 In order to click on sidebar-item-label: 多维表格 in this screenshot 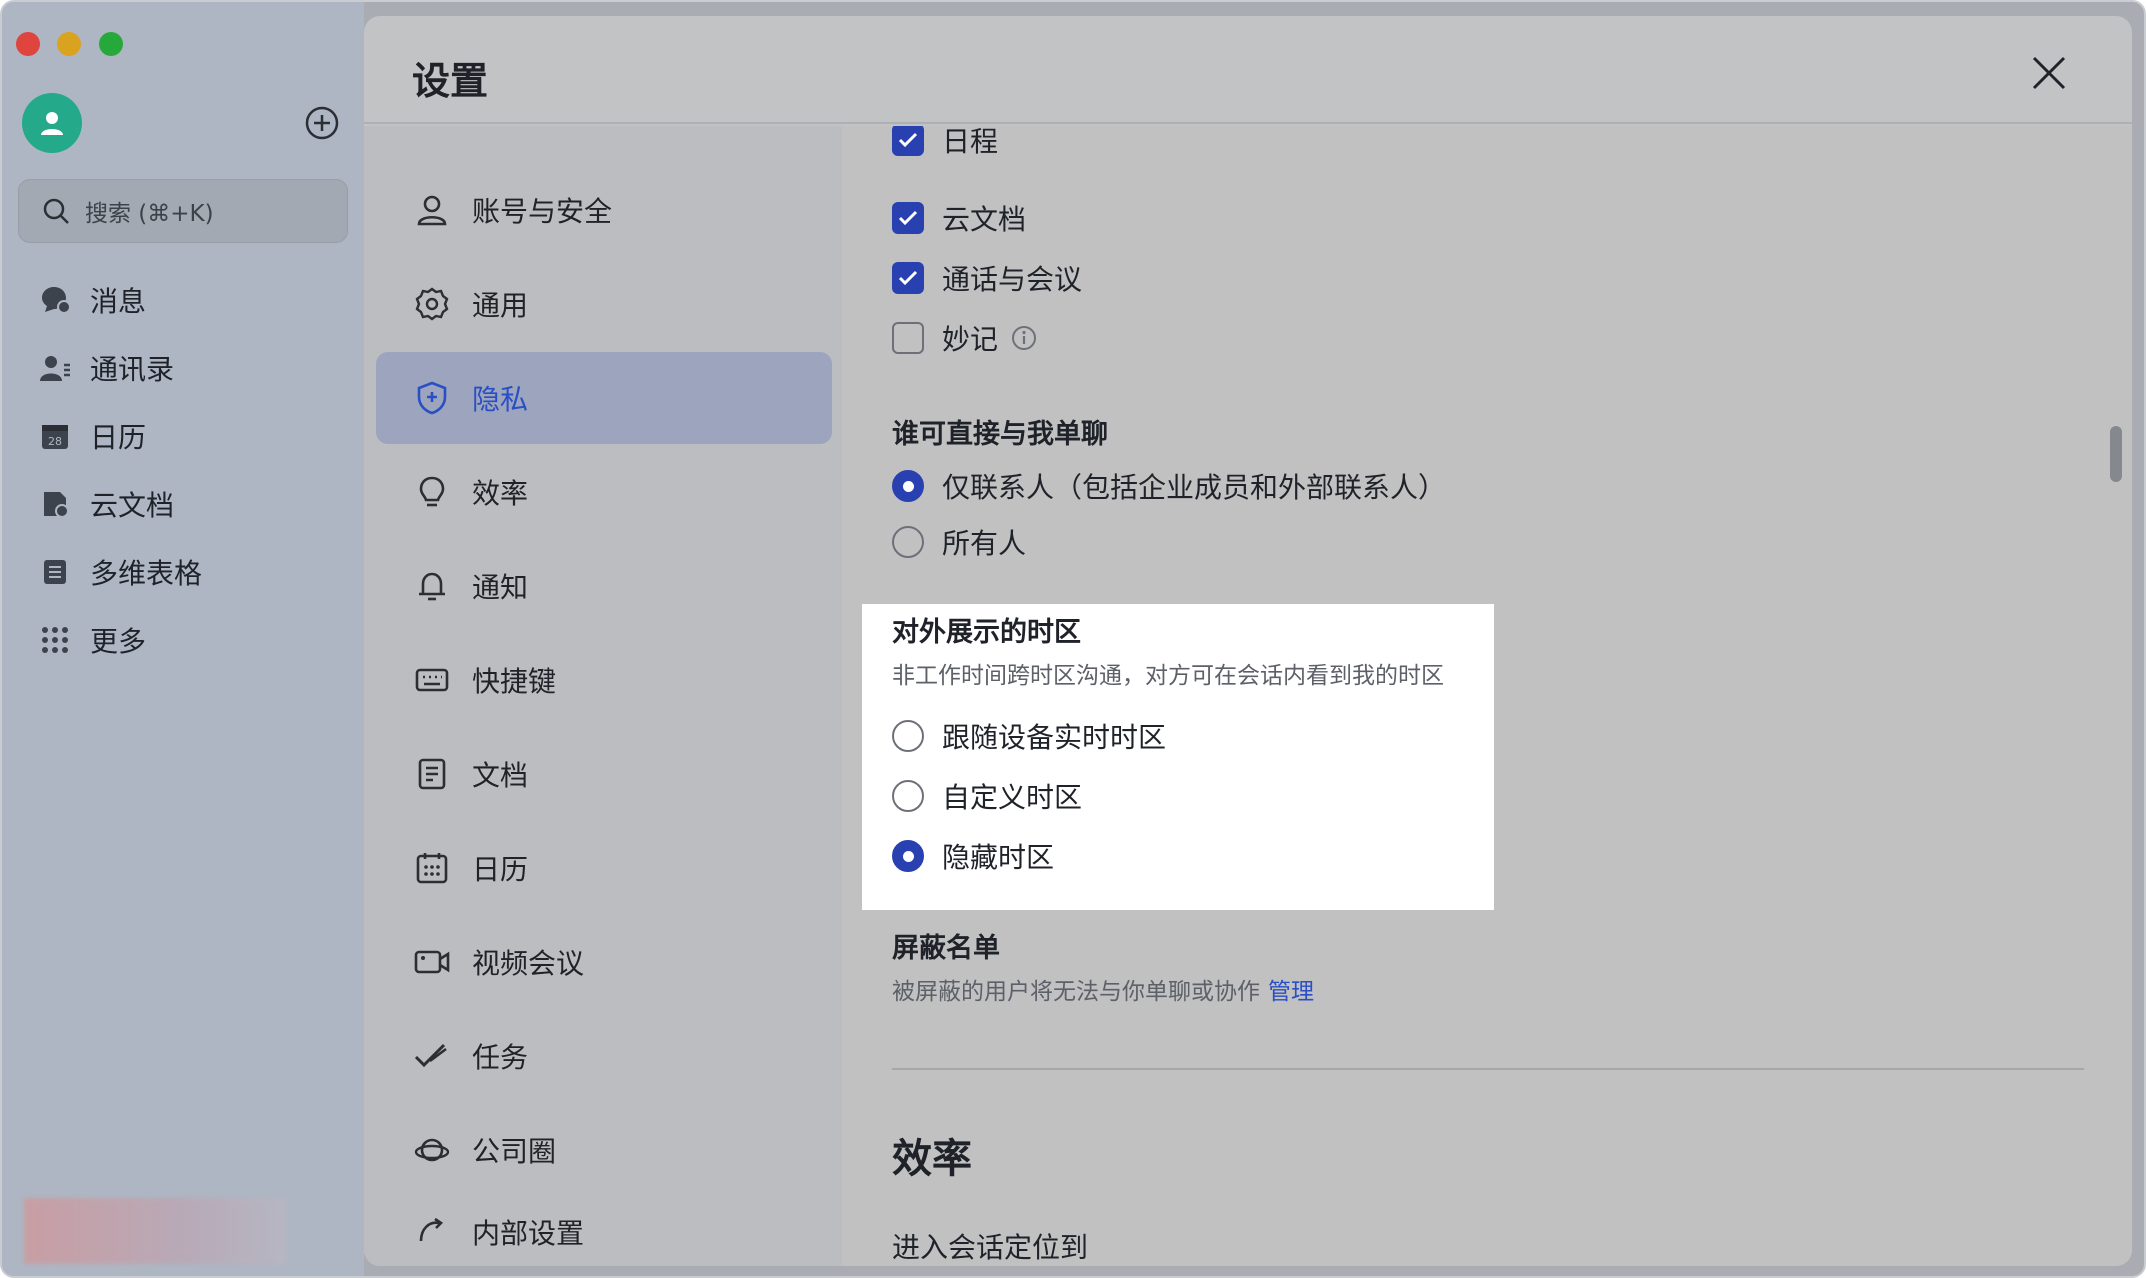, I will do `click(146, 573)`.